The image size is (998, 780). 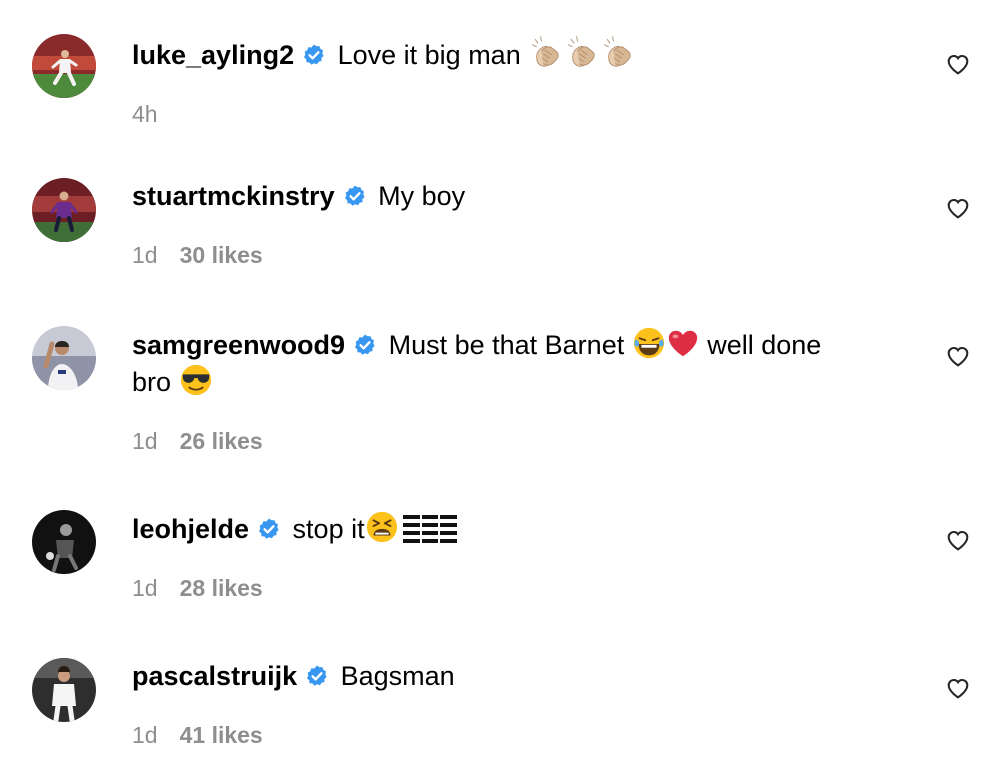 What do you see at coordinates (512, 588) in the screenshot?
I see `comment-meta: 1d 28 likes` at bounding box center [512, 588].